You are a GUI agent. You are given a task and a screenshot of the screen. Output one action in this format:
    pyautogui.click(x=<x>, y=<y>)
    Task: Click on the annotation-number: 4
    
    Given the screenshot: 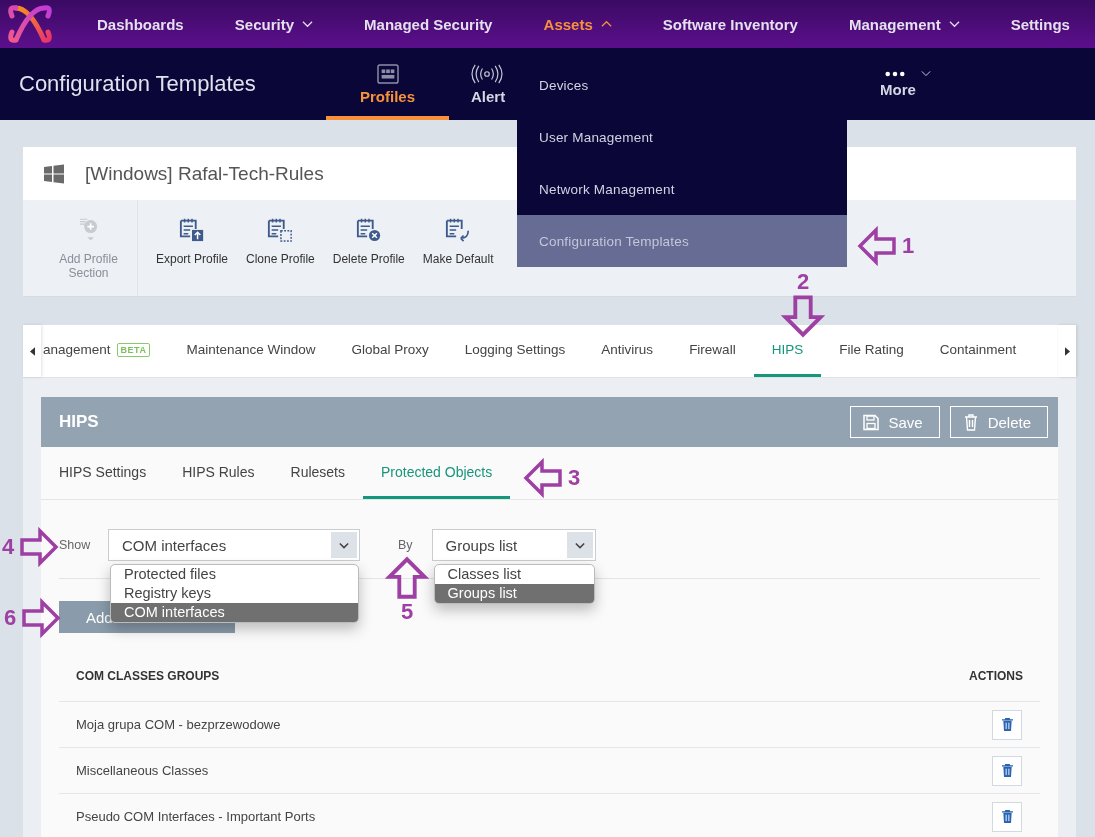 What is the action you would take?
    pyautogui.click(x=8, y=547)
    